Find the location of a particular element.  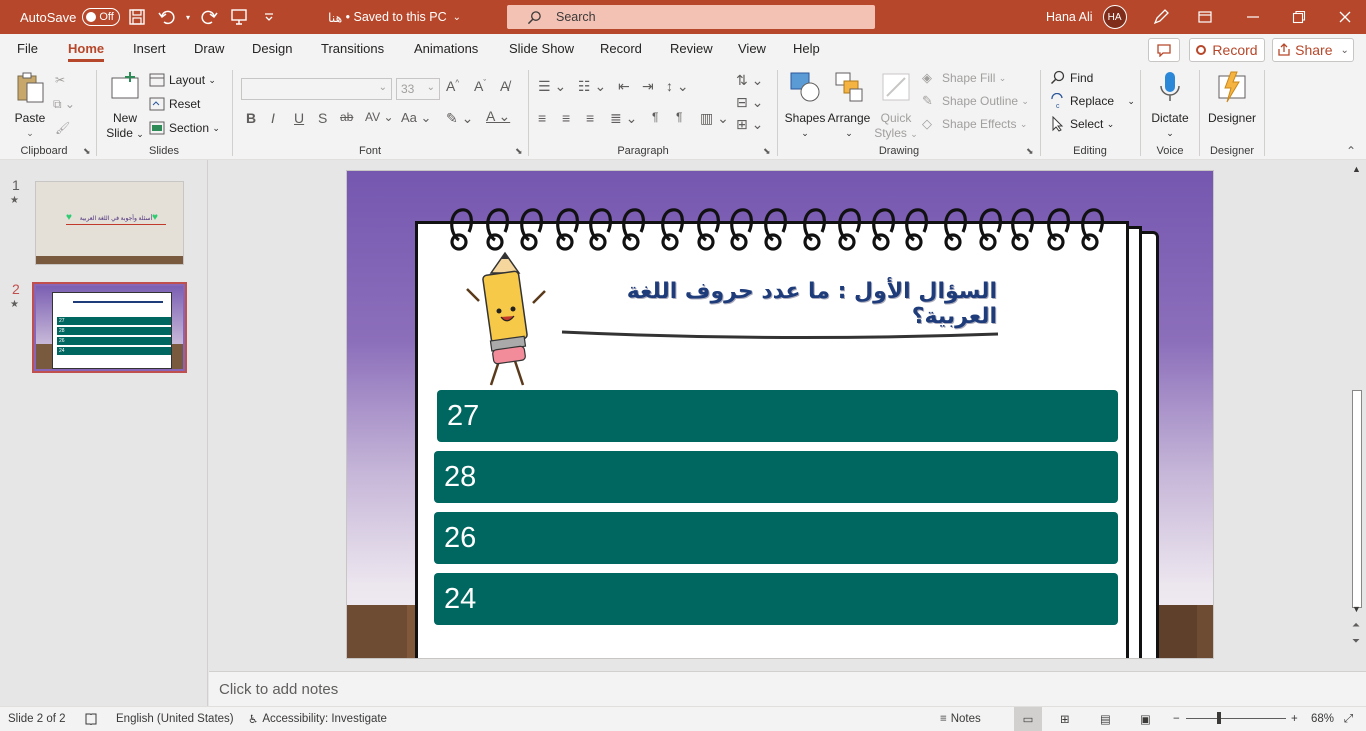

increase-font-size-icon: A^ is located at coordinates (452, 86).